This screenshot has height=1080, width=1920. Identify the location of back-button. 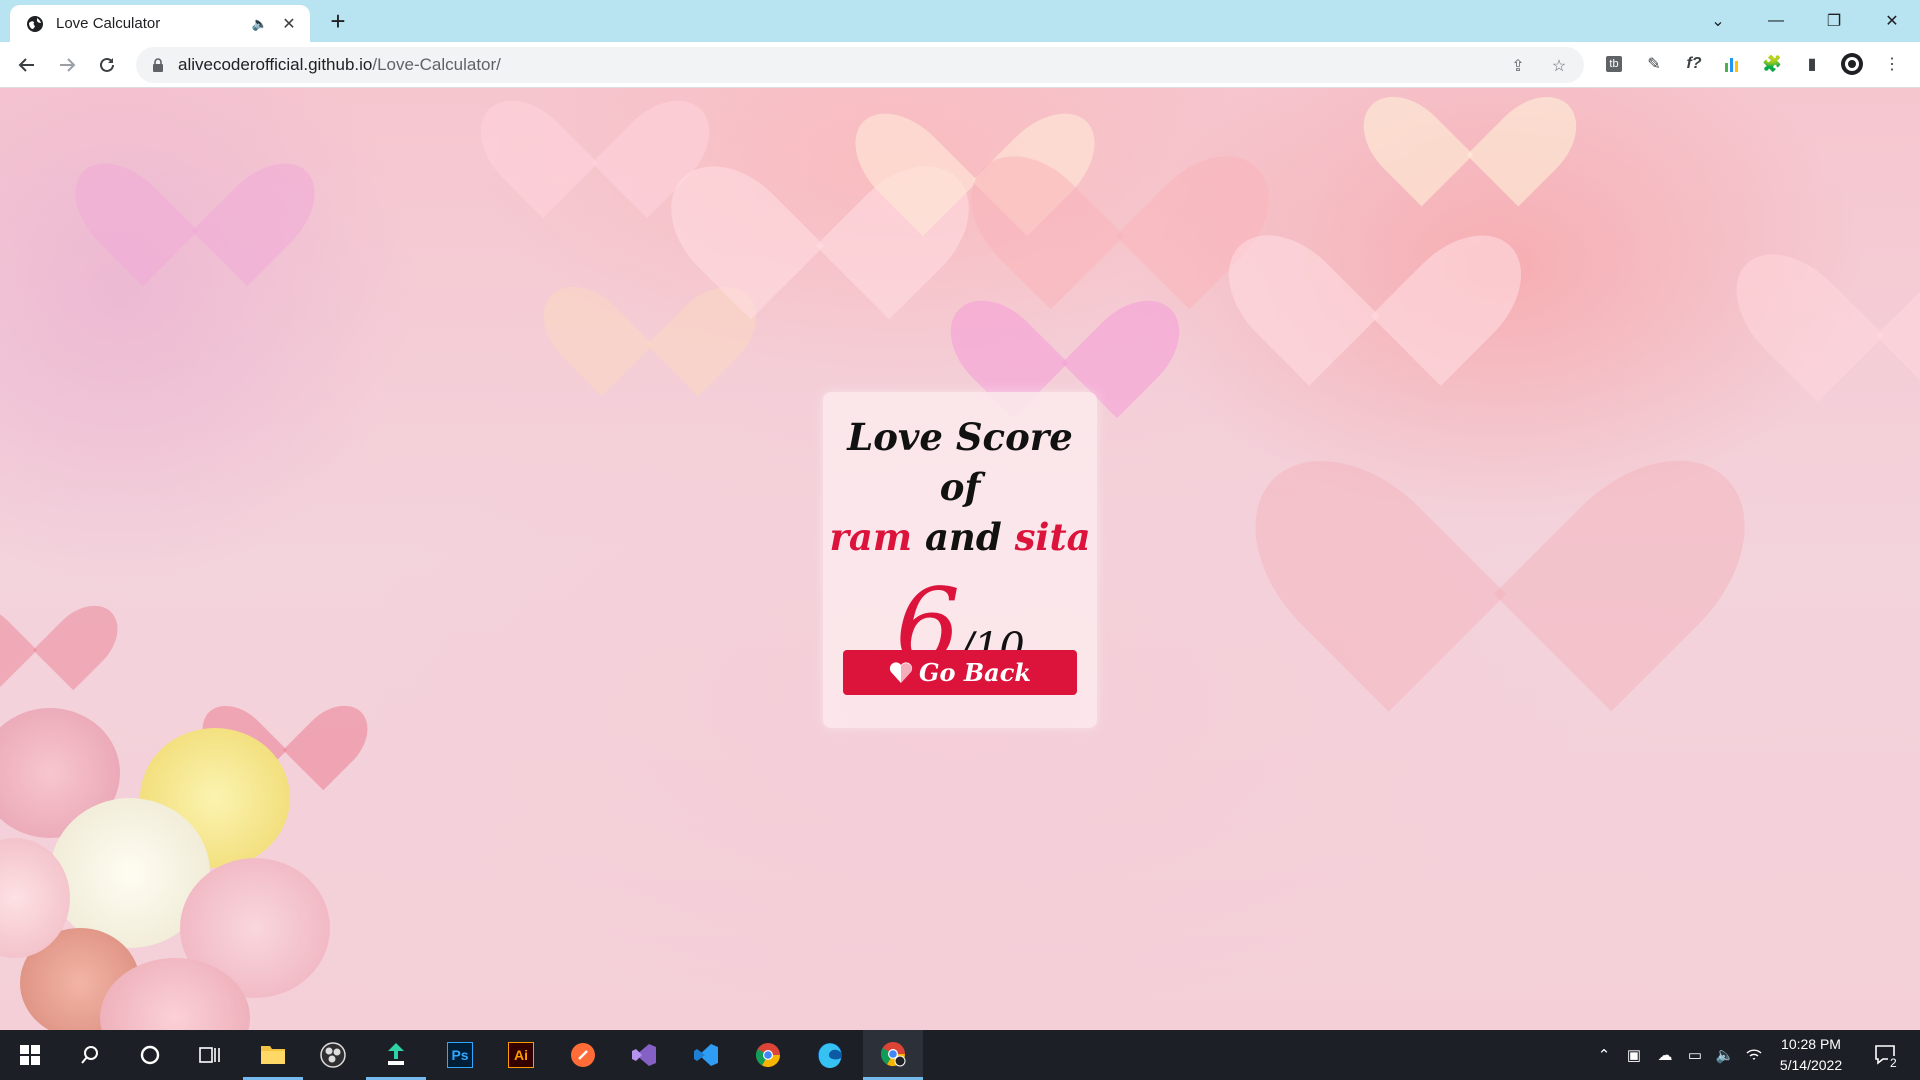
(27, 65).